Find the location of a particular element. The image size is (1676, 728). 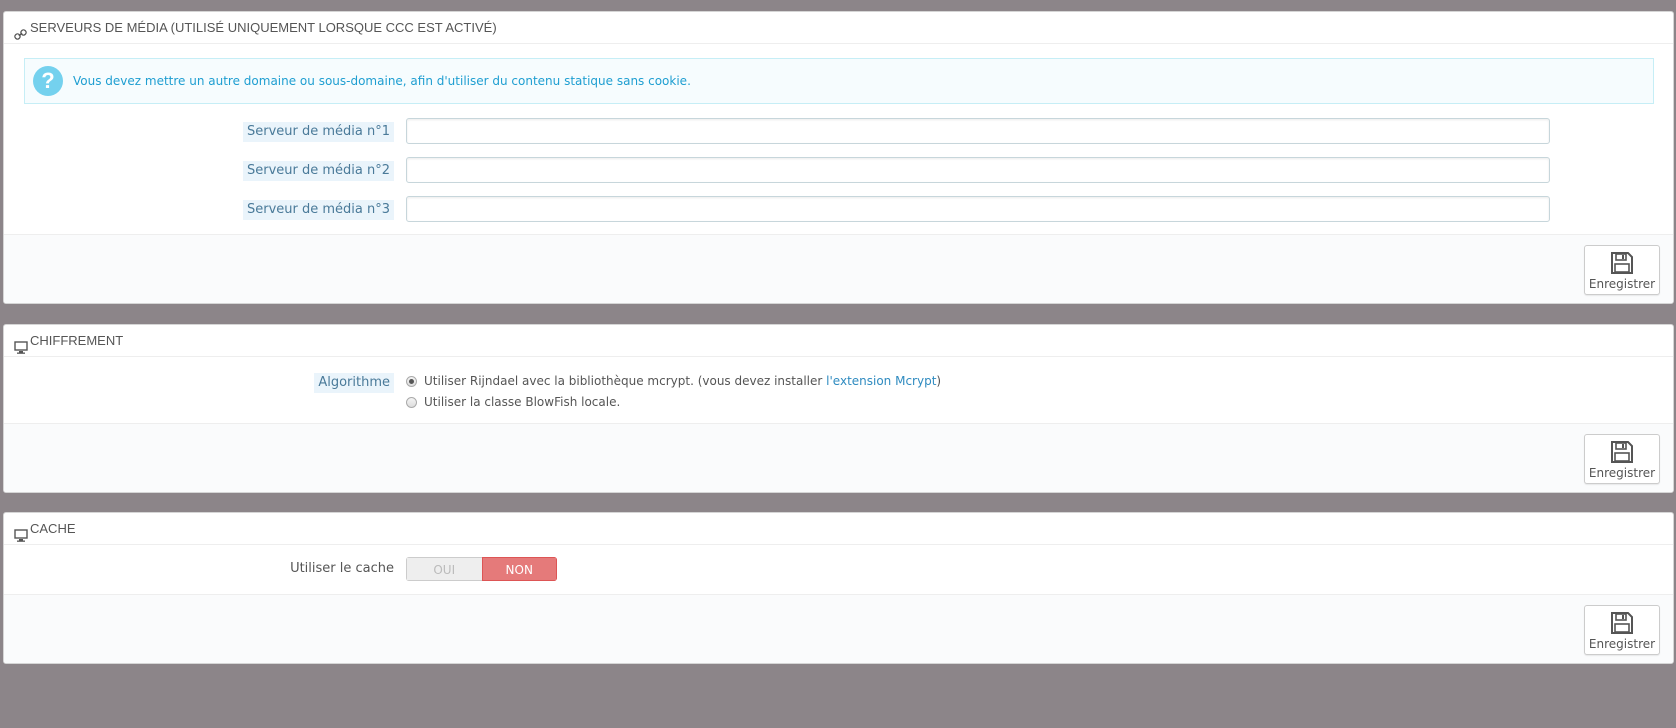

media-server-1-label: Serveur de média n°1 is located at coordinates (318, 132).